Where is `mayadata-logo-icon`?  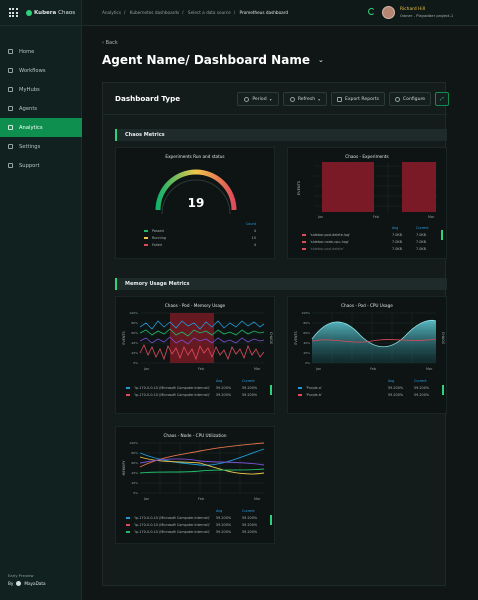
mayadata-logo-icon is located at coordinates (19, 583).